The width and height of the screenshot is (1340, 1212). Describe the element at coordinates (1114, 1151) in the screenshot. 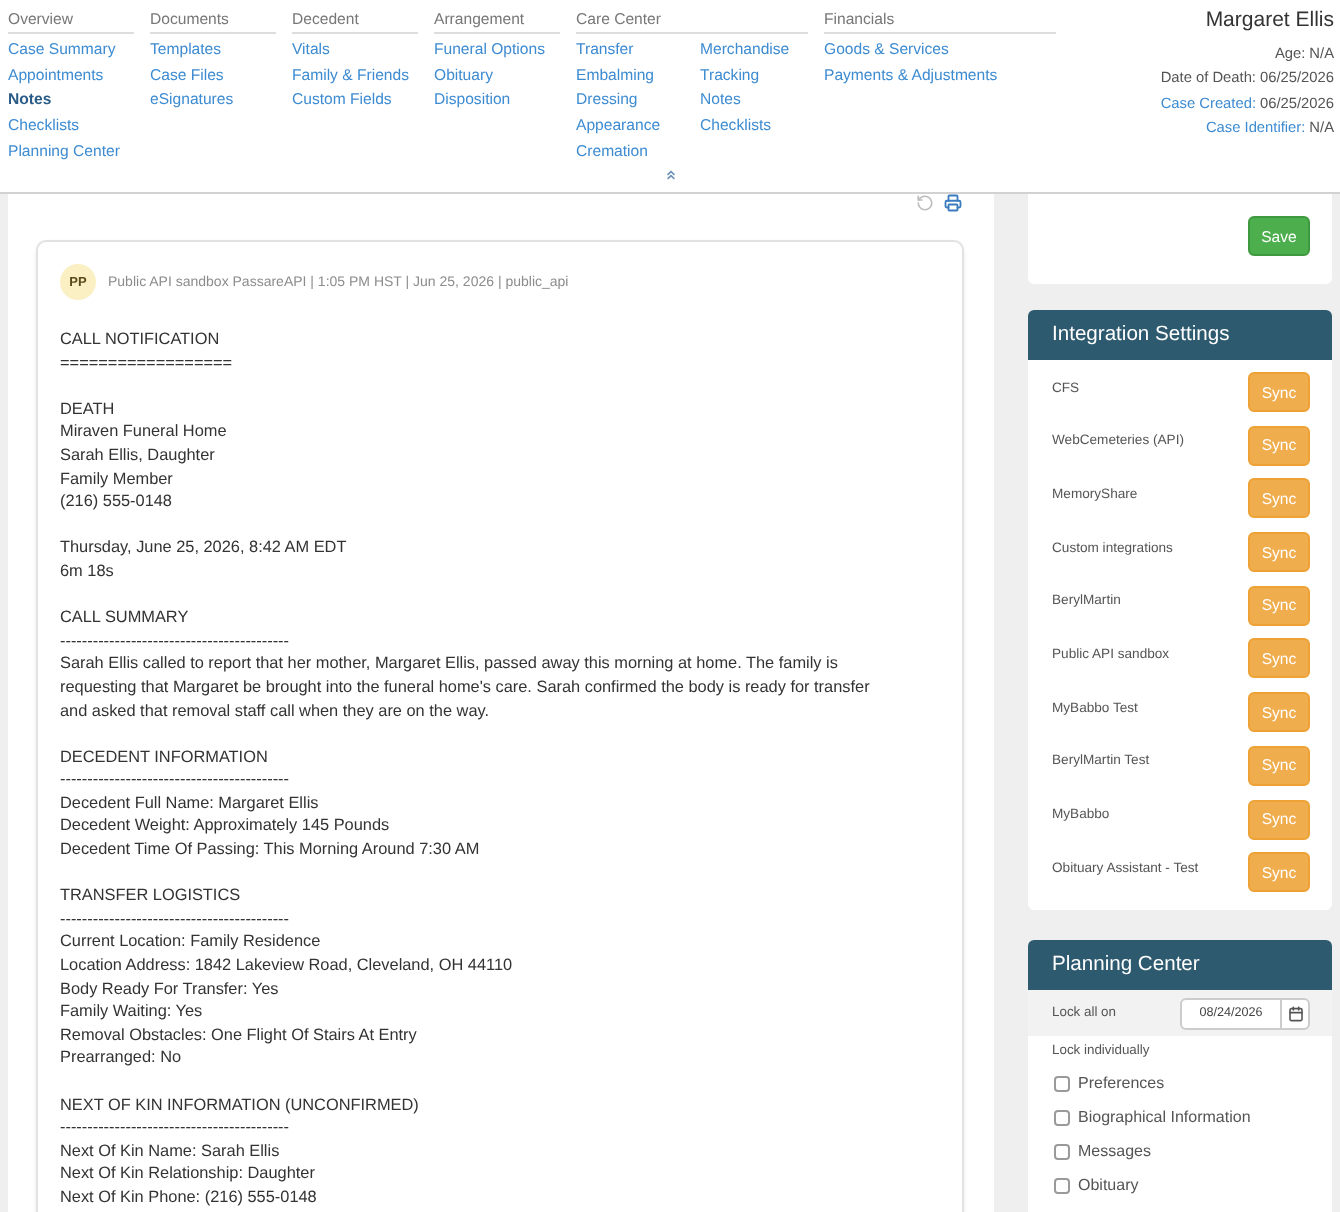

I see `checkbox-label: Messages` at that location.